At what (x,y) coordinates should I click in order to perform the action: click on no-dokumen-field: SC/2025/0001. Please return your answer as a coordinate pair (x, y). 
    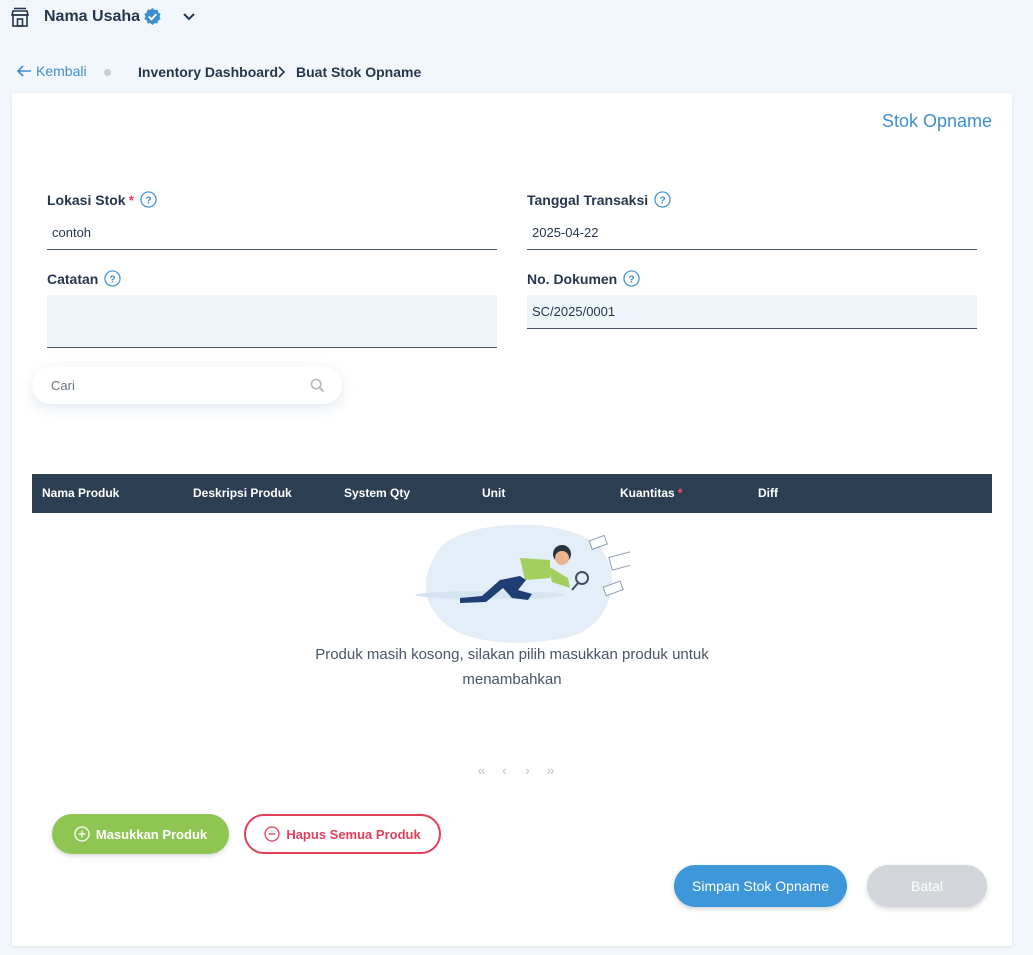
    Looking at the image, I should click on (752, 312).